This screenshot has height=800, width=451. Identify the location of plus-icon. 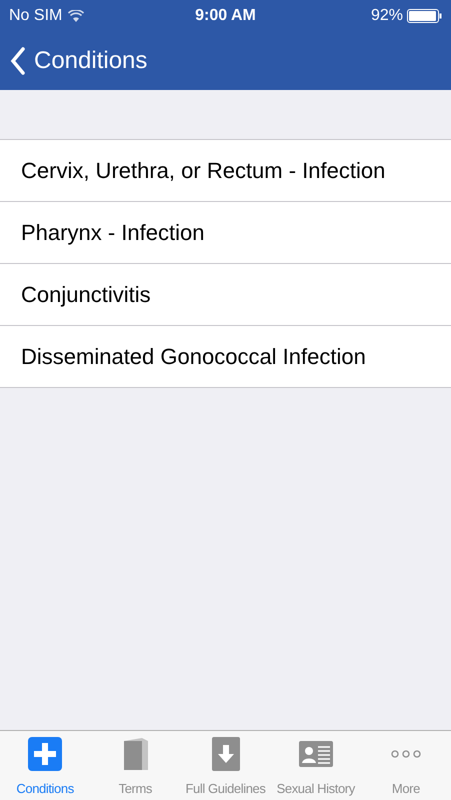
(45, 753).